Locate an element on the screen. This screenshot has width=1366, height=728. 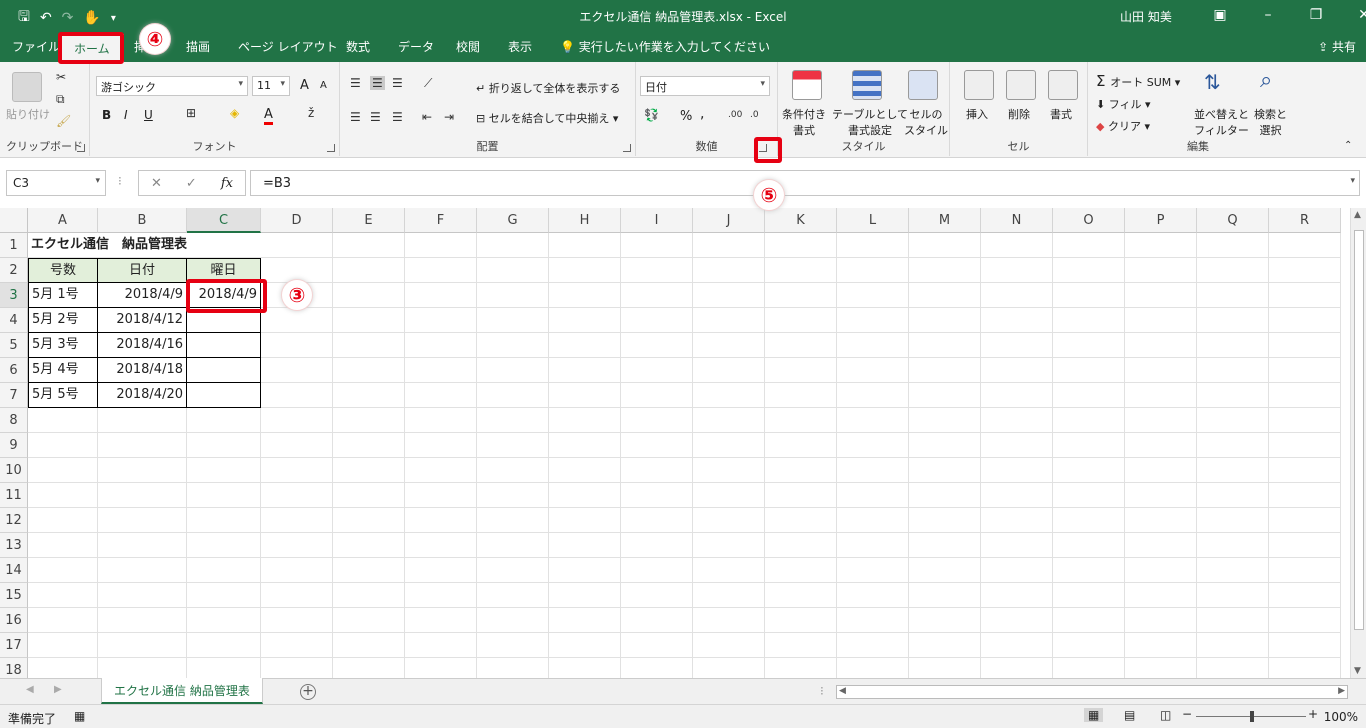
find-select-button: 検索と 選択 is located at coordinates (1270, 122).